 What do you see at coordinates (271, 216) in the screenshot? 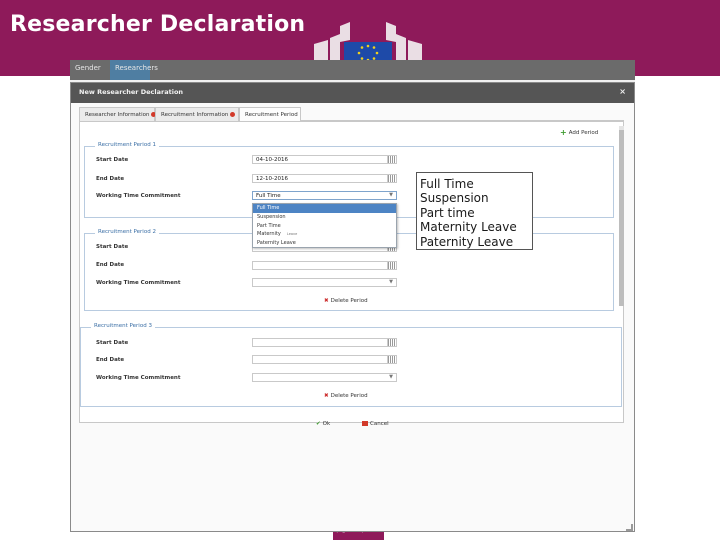
I see `option-label: Suspension` at bounding box center [271, 216].